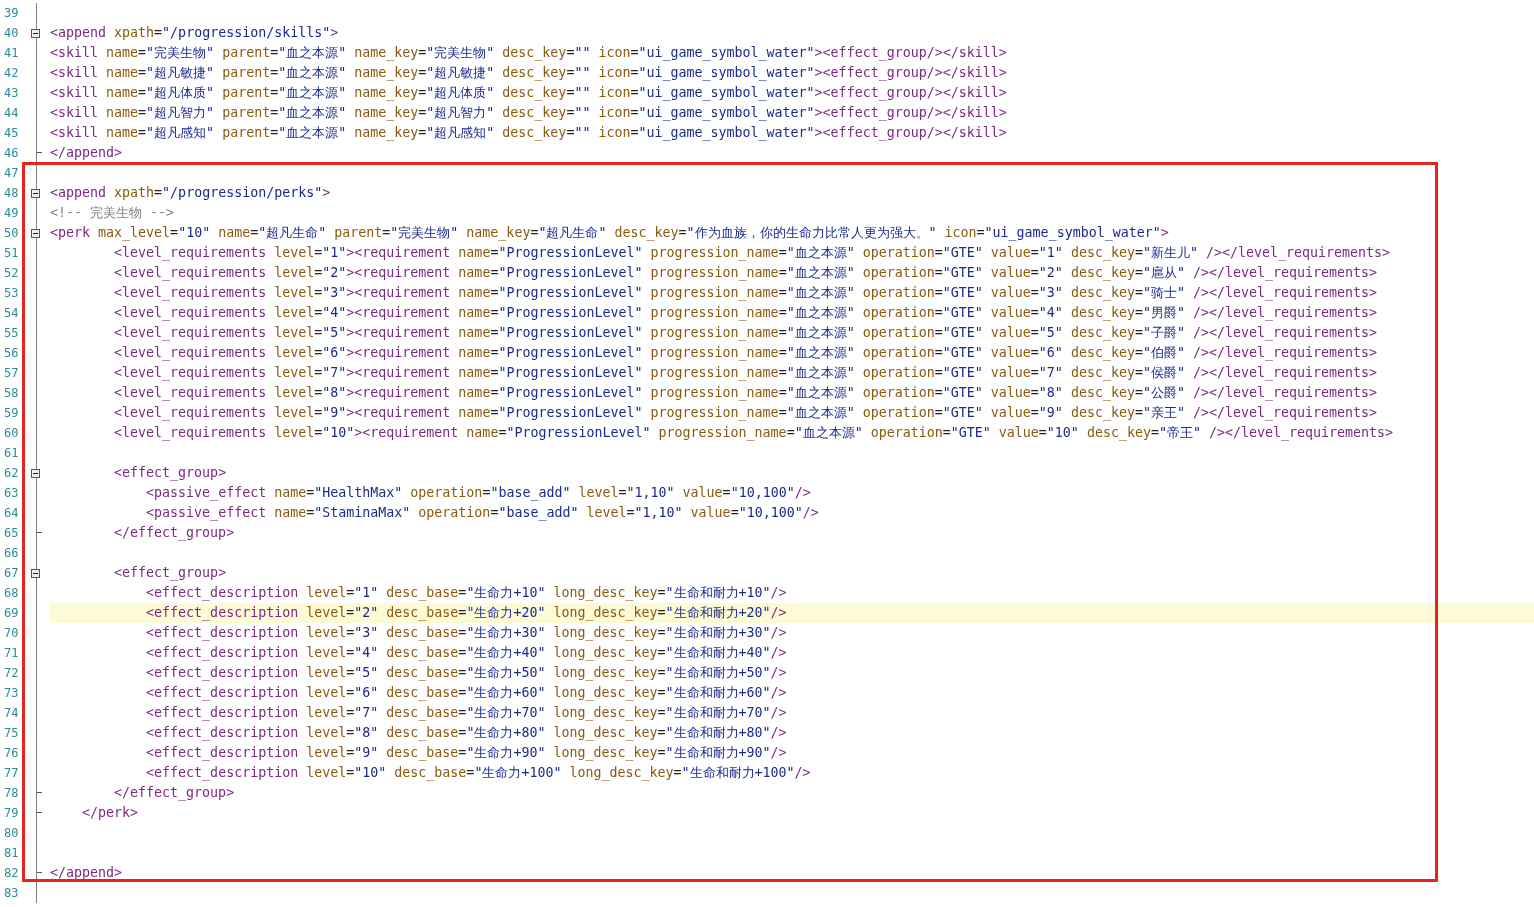  I want to click on code-line: <effect_description level="4" desc_base="生命力+40" long_desc_key="生命和耐力+40"/>, so click(466, 653).